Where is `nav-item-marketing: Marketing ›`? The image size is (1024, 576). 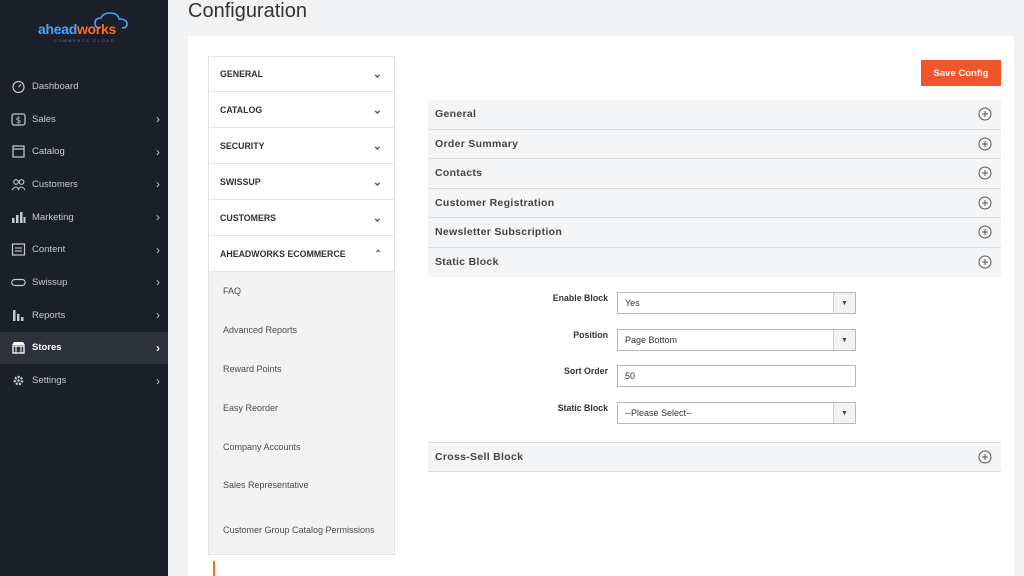 nav-item-marketing: Marketing › is located at coordinates (84, 217).